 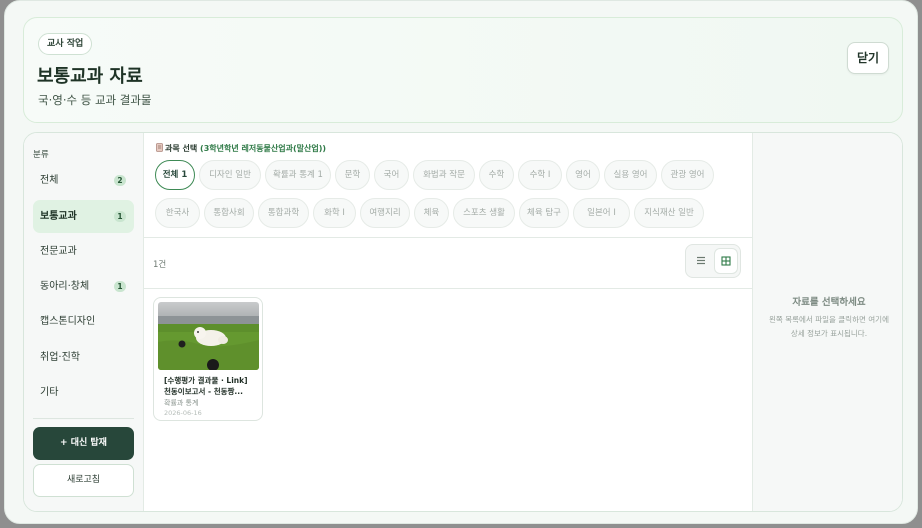 I want to click on detail-empty-title: 자료를 선택하세요, so click(x=829, y=302).